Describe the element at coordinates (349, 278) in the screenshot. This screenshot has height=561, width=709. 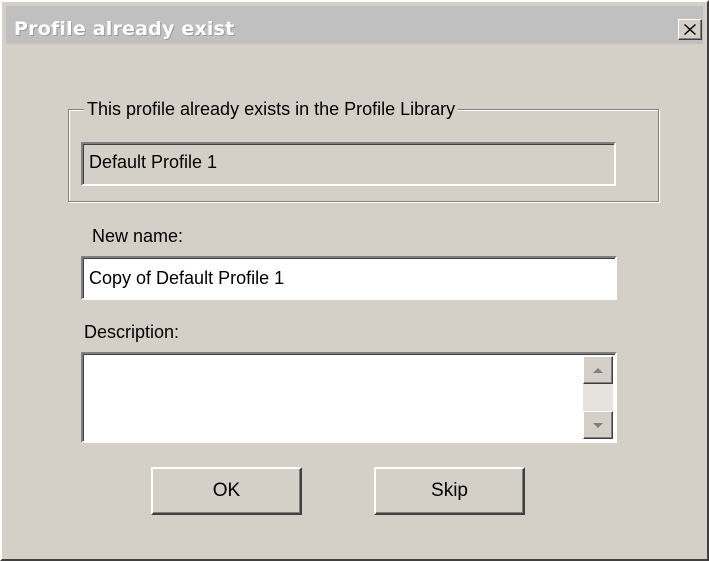
I see `new-name-input` at that location.